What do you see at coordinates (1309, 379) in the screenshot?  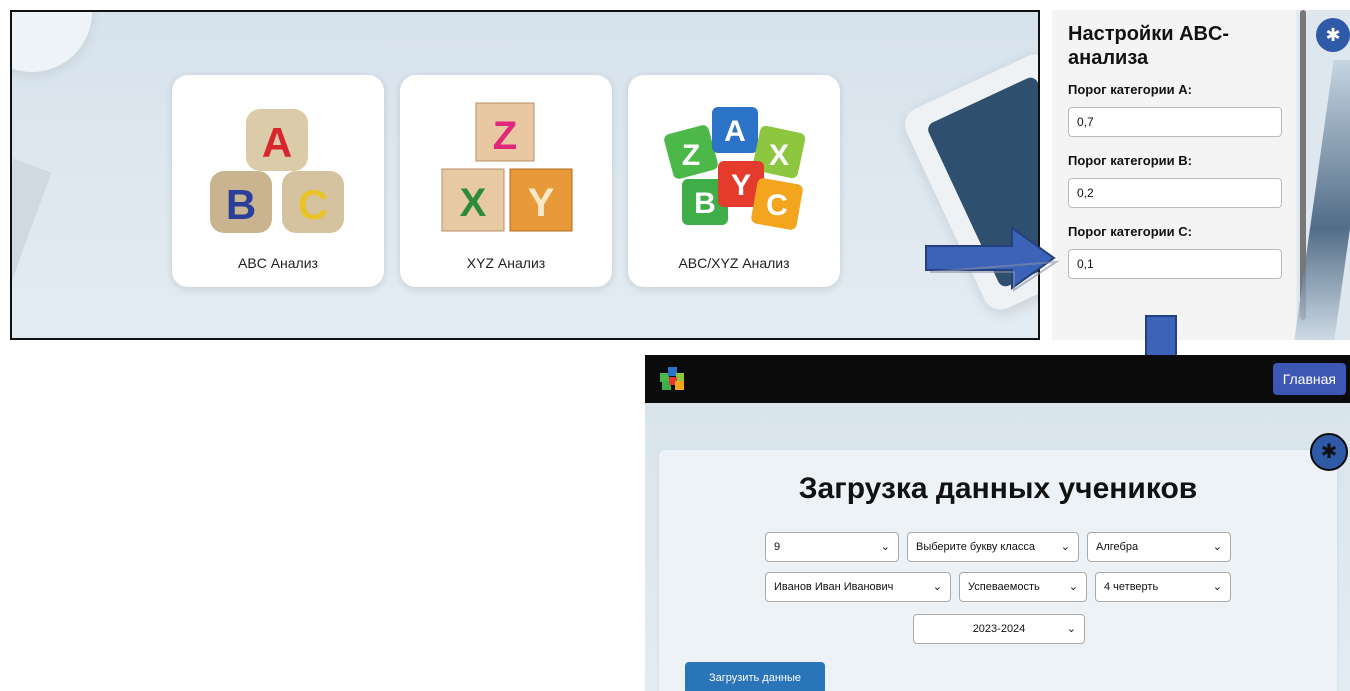 I see `home-button: Главная` at bounding box center [1309, 379].